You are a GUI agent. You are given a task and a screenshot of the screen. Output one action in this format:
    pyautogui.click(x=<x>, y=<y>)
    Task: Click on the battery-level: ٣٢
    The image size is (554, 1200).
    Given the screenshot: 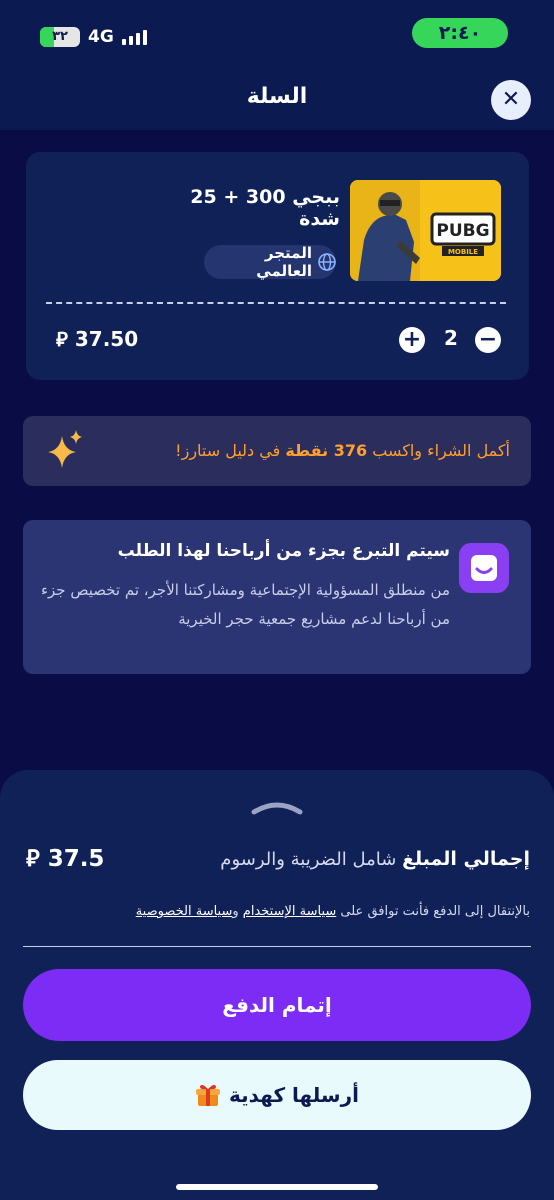 What is the action you would take?
    pyautogui.click(x=60, y=36)
    